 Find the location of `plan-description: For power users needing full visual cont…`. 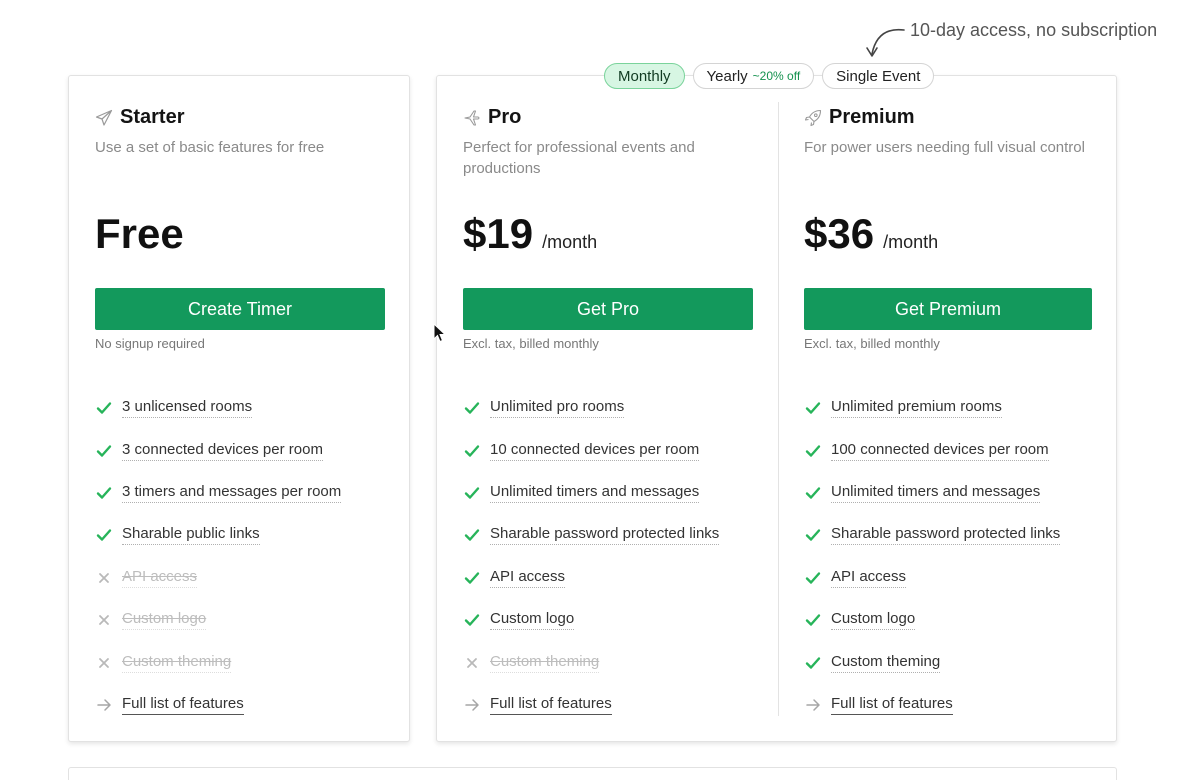

plan-description: For power users needing full visual cont… is located at coordinates (944, 147).